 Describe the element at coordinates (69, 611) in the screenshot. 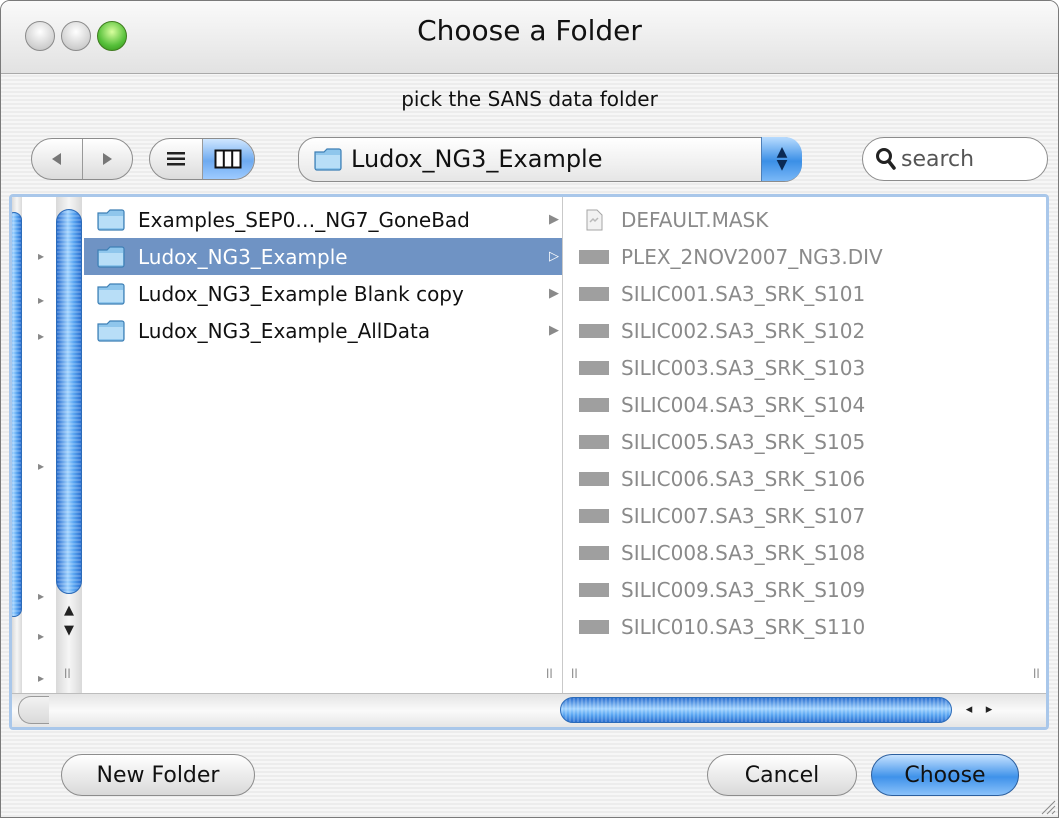

I see `scroll-up-arrow-icon: ▲` at that location.